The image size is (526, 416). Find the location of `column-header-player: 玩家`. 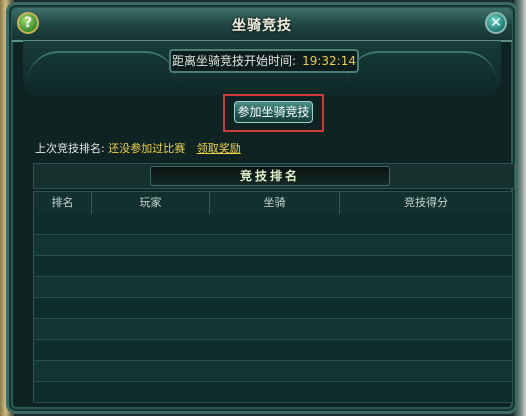

column-header-player: 玩家 is located at coordinates (151, 203).